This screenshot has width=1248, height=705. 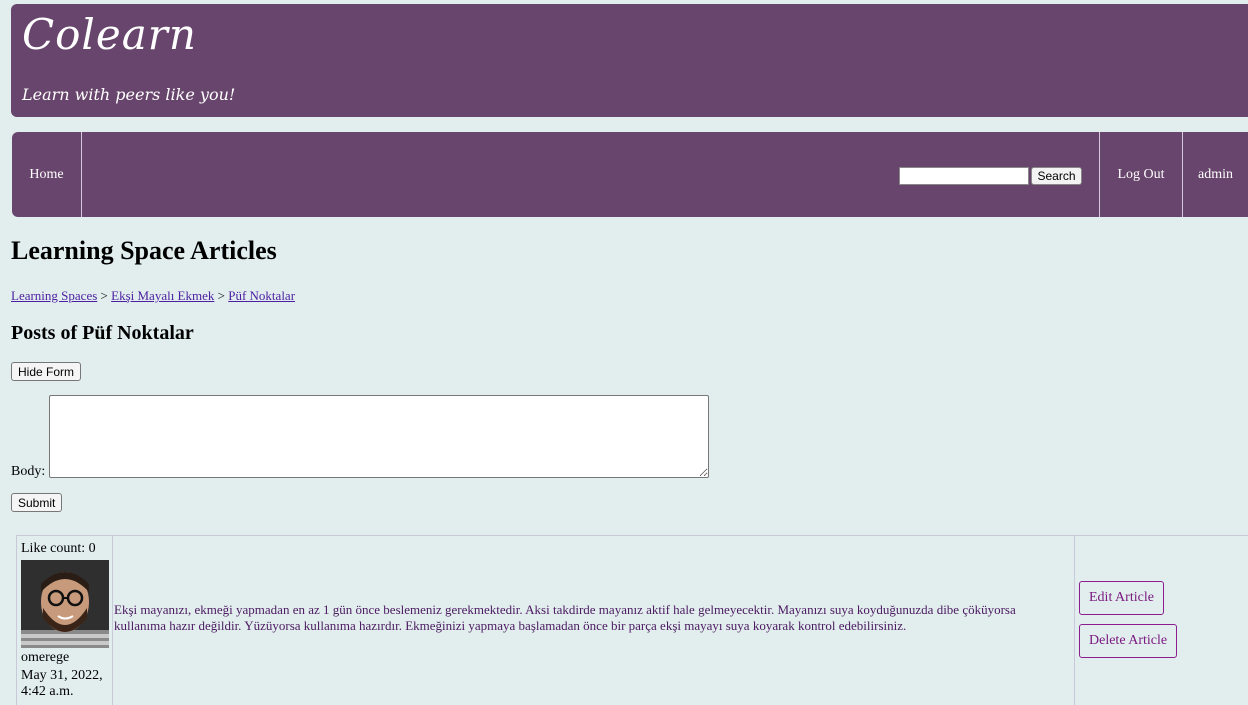 I want to click on body-textarea, so click(x=379, y=436).